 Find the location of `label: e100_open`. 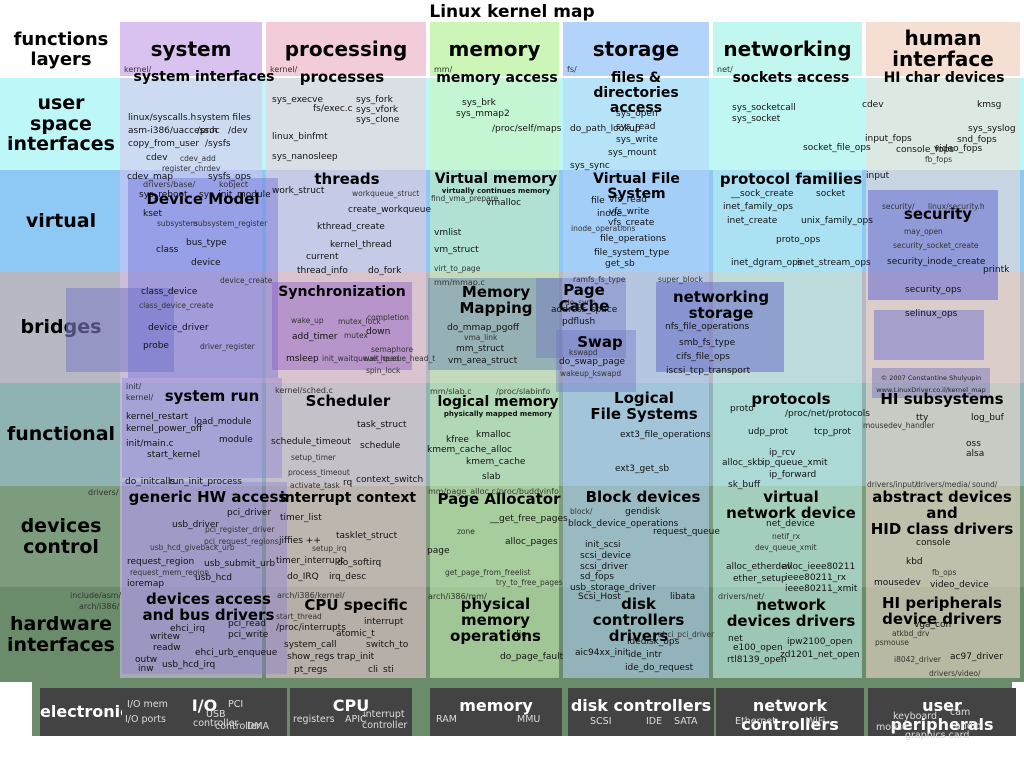

label: e100_open is located at coordinates (758, 648).